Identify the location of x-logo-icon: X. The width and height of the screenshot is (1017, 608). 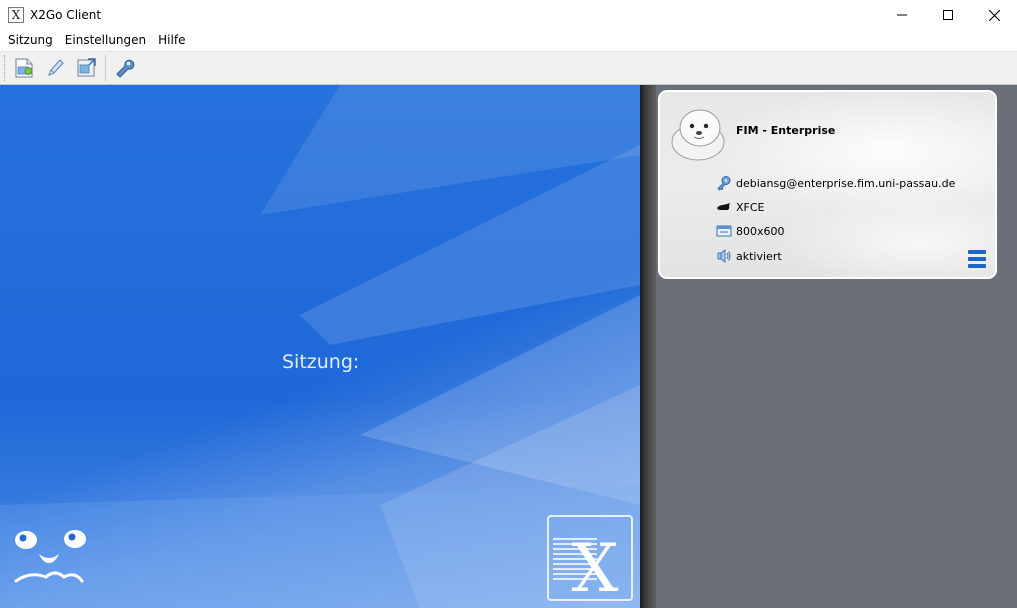
(586, 568).